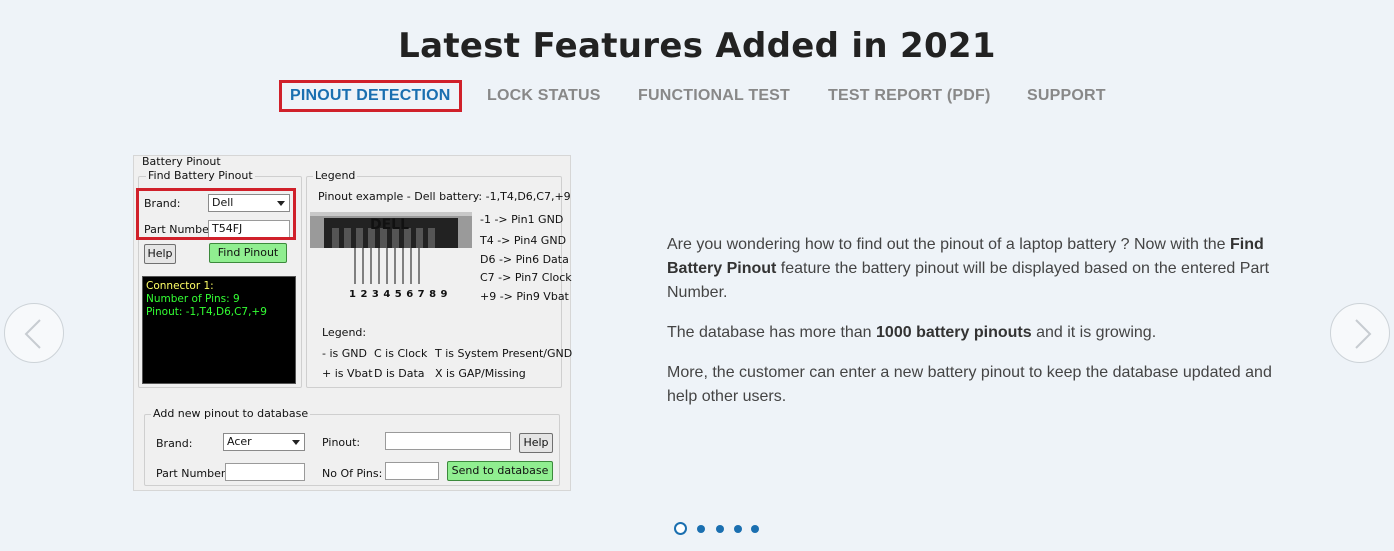  I want to click on chevron-down-icon, so click(296, 442).